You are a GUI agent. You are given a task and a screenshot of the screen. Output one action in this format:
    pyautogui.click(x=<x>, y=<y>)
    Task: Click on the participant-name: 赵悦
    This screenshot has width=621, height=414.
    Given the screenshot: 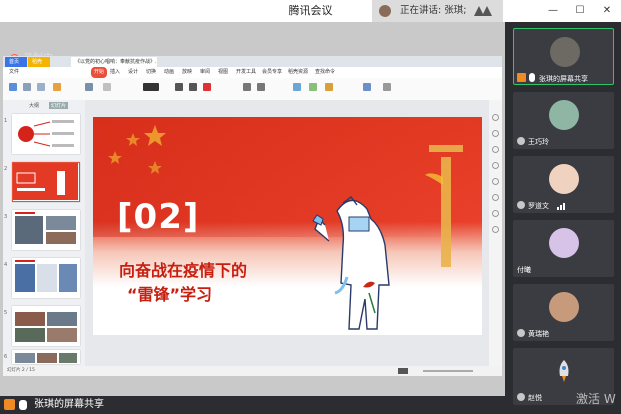 What is the action you would take?
    pyautogui.click(x=535, y=398)
    